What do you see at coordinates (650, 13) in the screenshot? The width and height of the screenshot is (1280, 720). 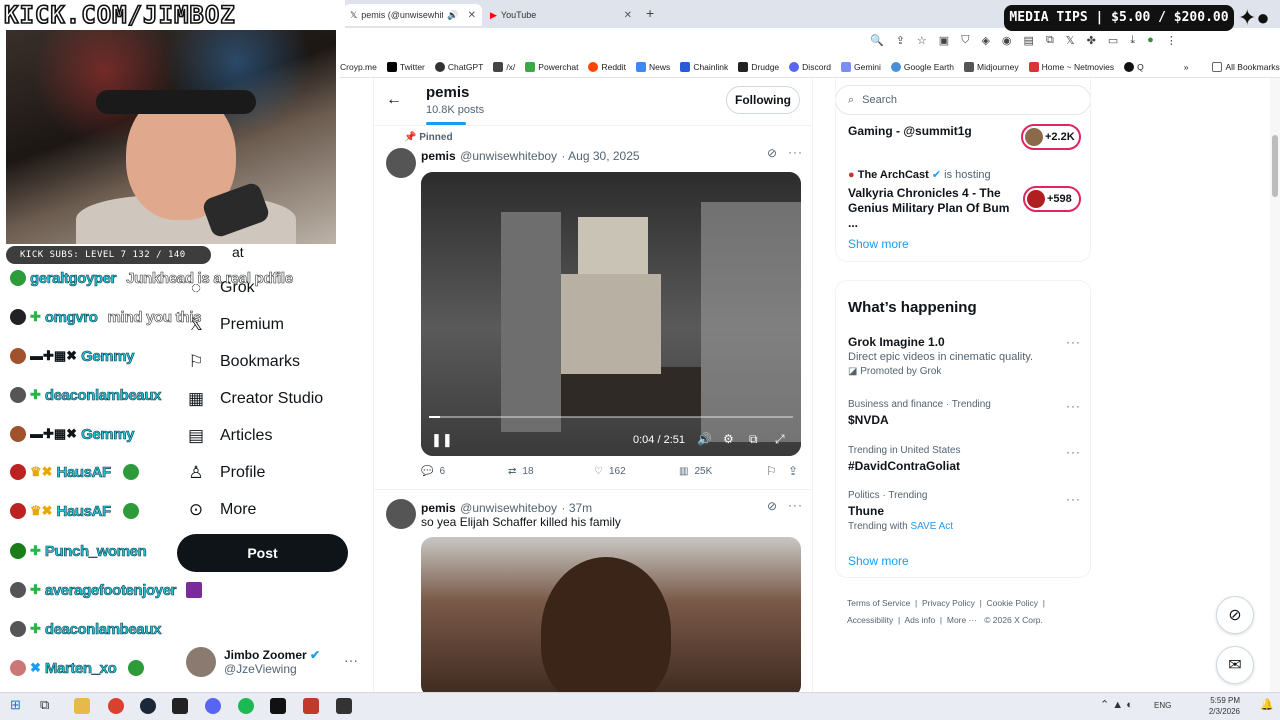 I see `new-tab-button: +` at bounding box center [650, 13].